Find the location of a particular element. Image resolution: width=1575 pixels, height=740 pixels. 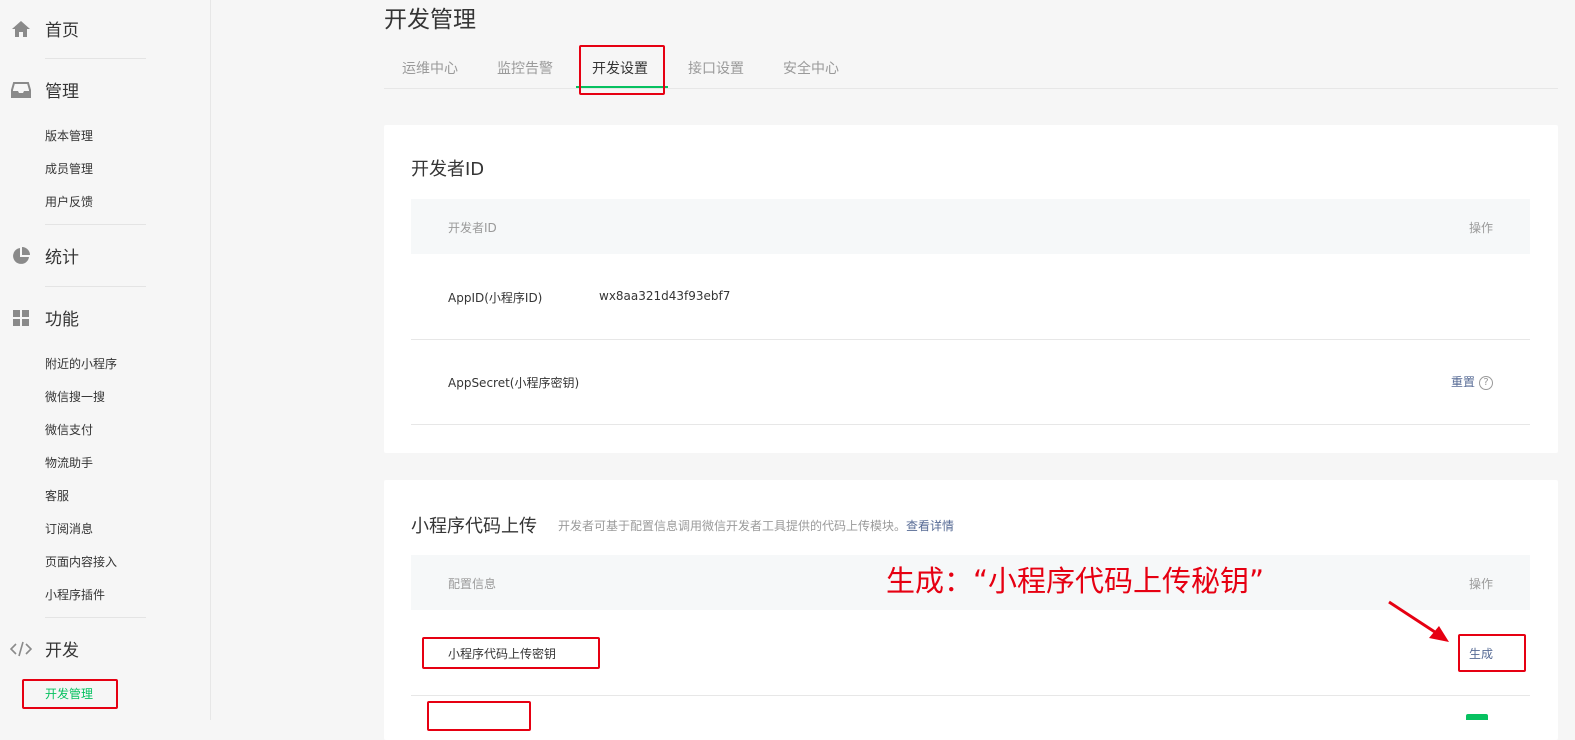

tab-monitor: 监控告警 is located at coordinates (525, 68).